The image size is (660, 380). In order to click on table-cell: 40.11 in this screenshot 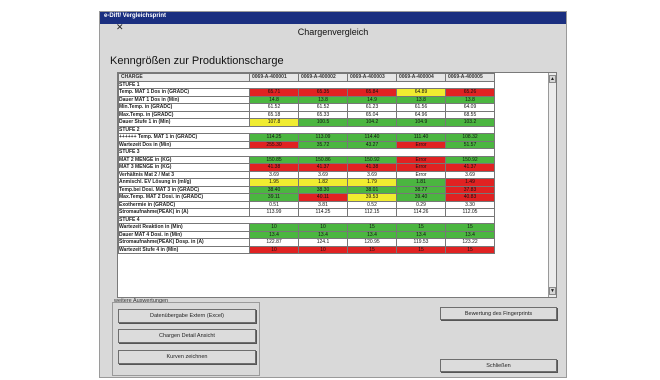, I will do `click(323, 197)`.